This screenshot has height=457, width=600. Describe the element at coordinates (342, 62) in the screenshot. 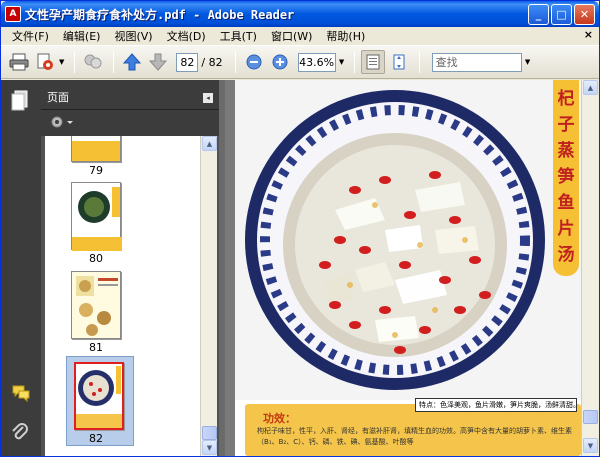

I see `zoom-dropdown-icon: ▼` at that location.